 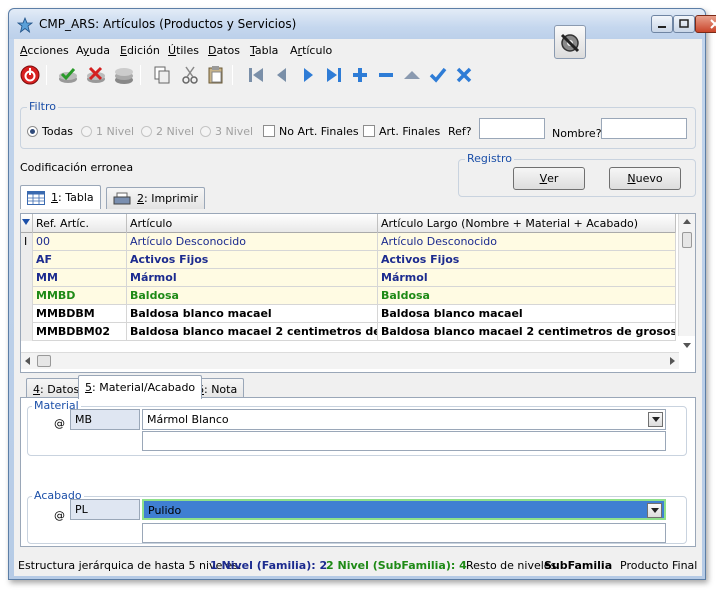 I want to click on scroll-up-icon, so click(x=687, y=221).